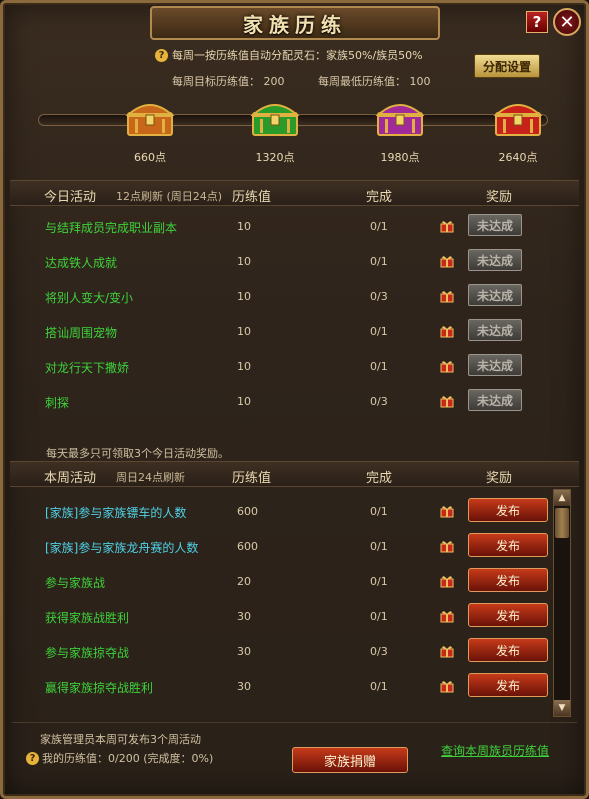 Image resolution: width=589 pixels, height=799 pixels. Describe the element at coordinates (350, 760) in the screenshot. I see `family-donate-button: 家族捐赠` at that location.